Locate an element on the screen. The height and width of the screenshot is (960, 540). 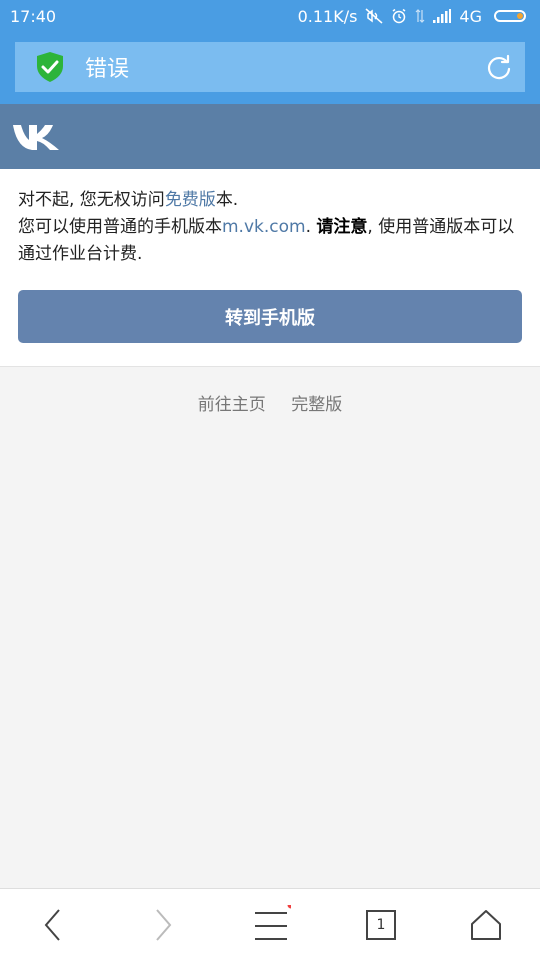
tabs-button: 1 is located at coordinates (381, 925).